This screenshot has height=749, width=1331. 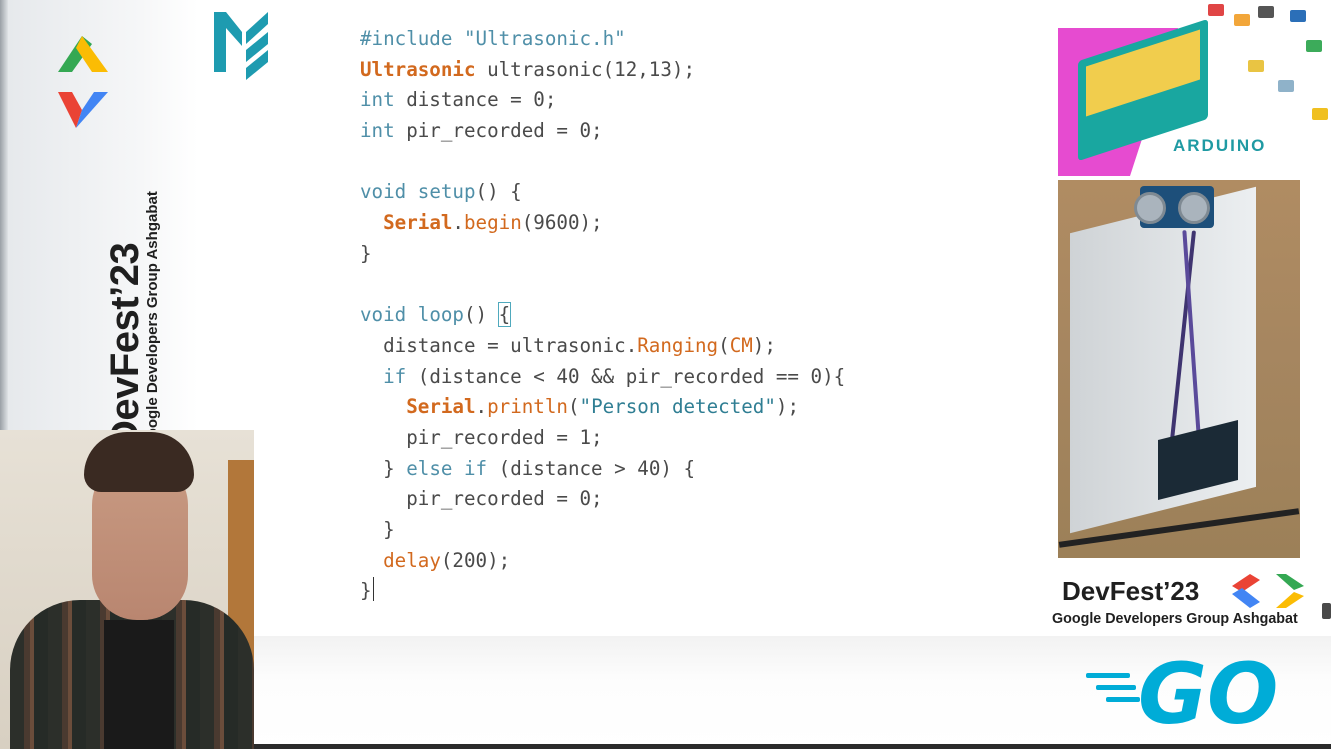 What do you see at coordinates (481, 315) in the screenshot?
I see `code-token: ()` at bounding box center [481, 315].